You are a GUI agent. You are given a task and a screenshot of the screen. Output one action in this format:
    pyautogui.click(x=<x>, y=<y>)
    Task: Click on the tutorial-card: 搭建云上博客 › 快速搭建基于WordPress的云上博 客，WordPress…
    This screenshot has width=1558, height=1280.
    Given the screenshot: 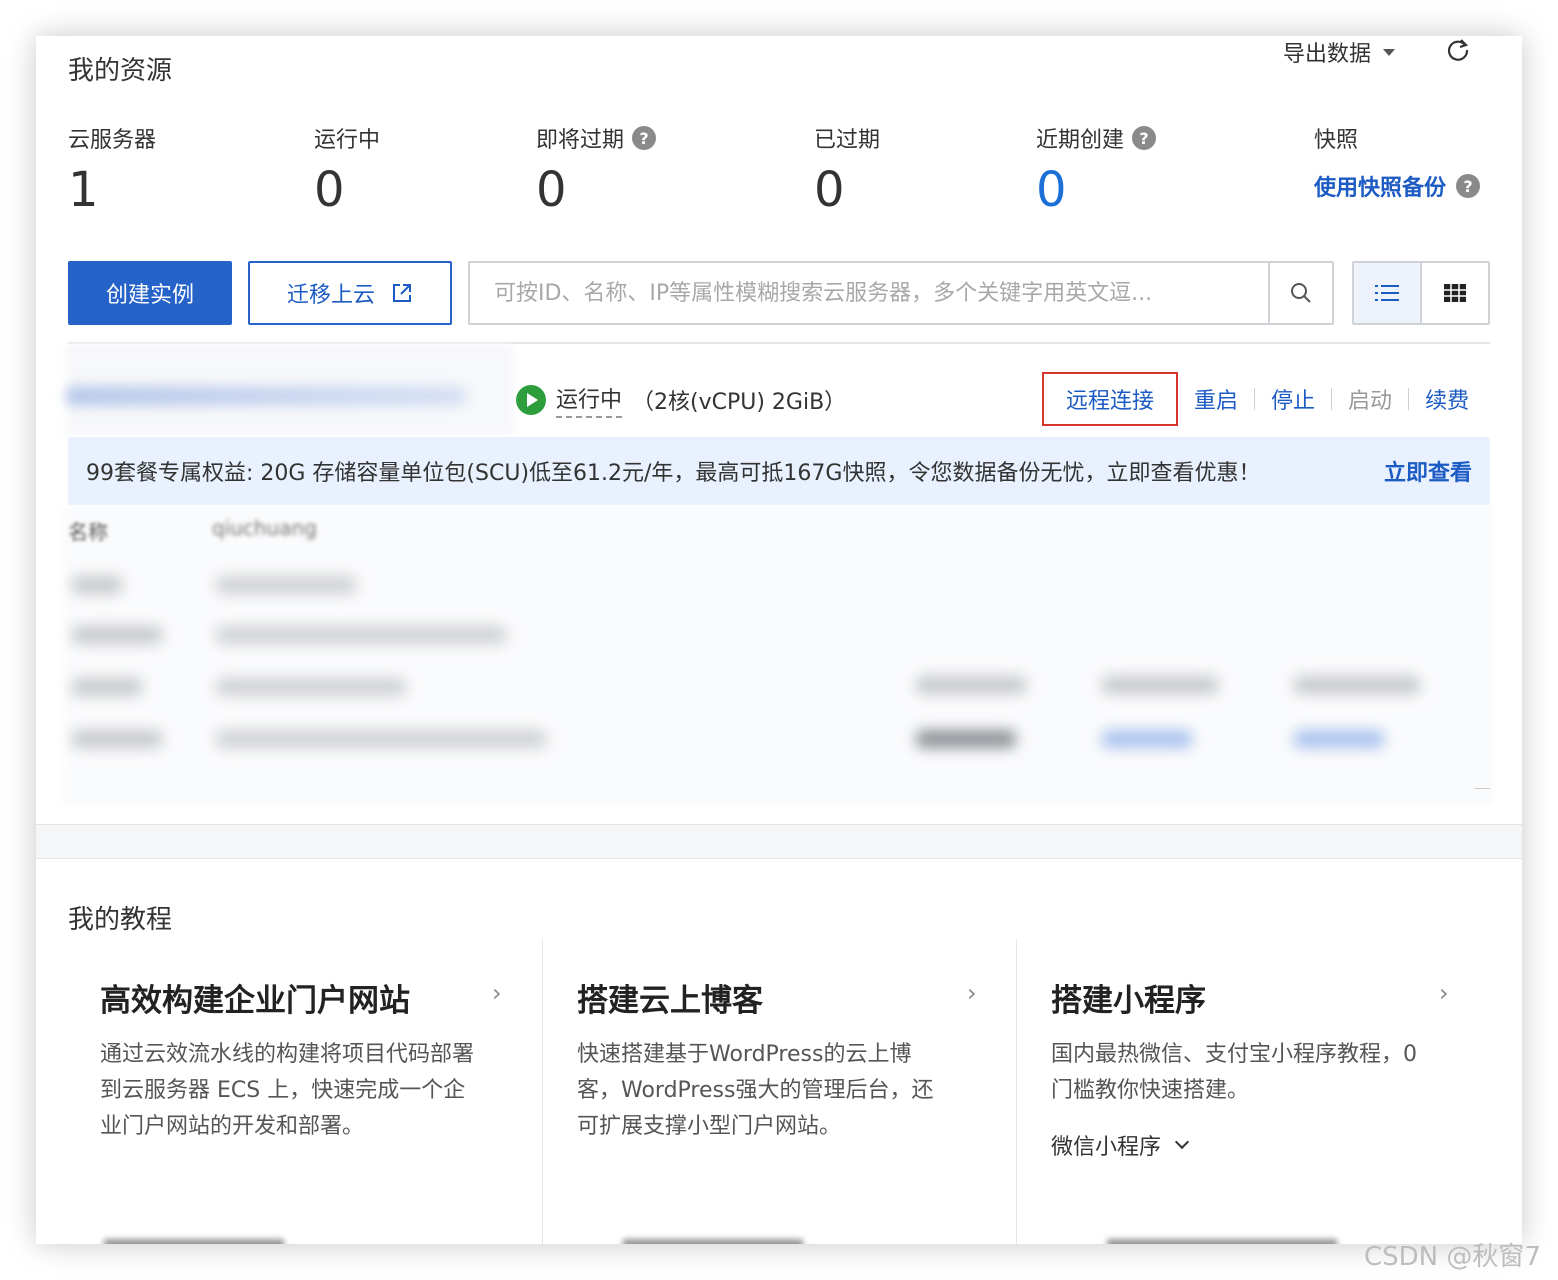 What is the action you would take?
    pyautogui.click(x=780, y=1091)
    